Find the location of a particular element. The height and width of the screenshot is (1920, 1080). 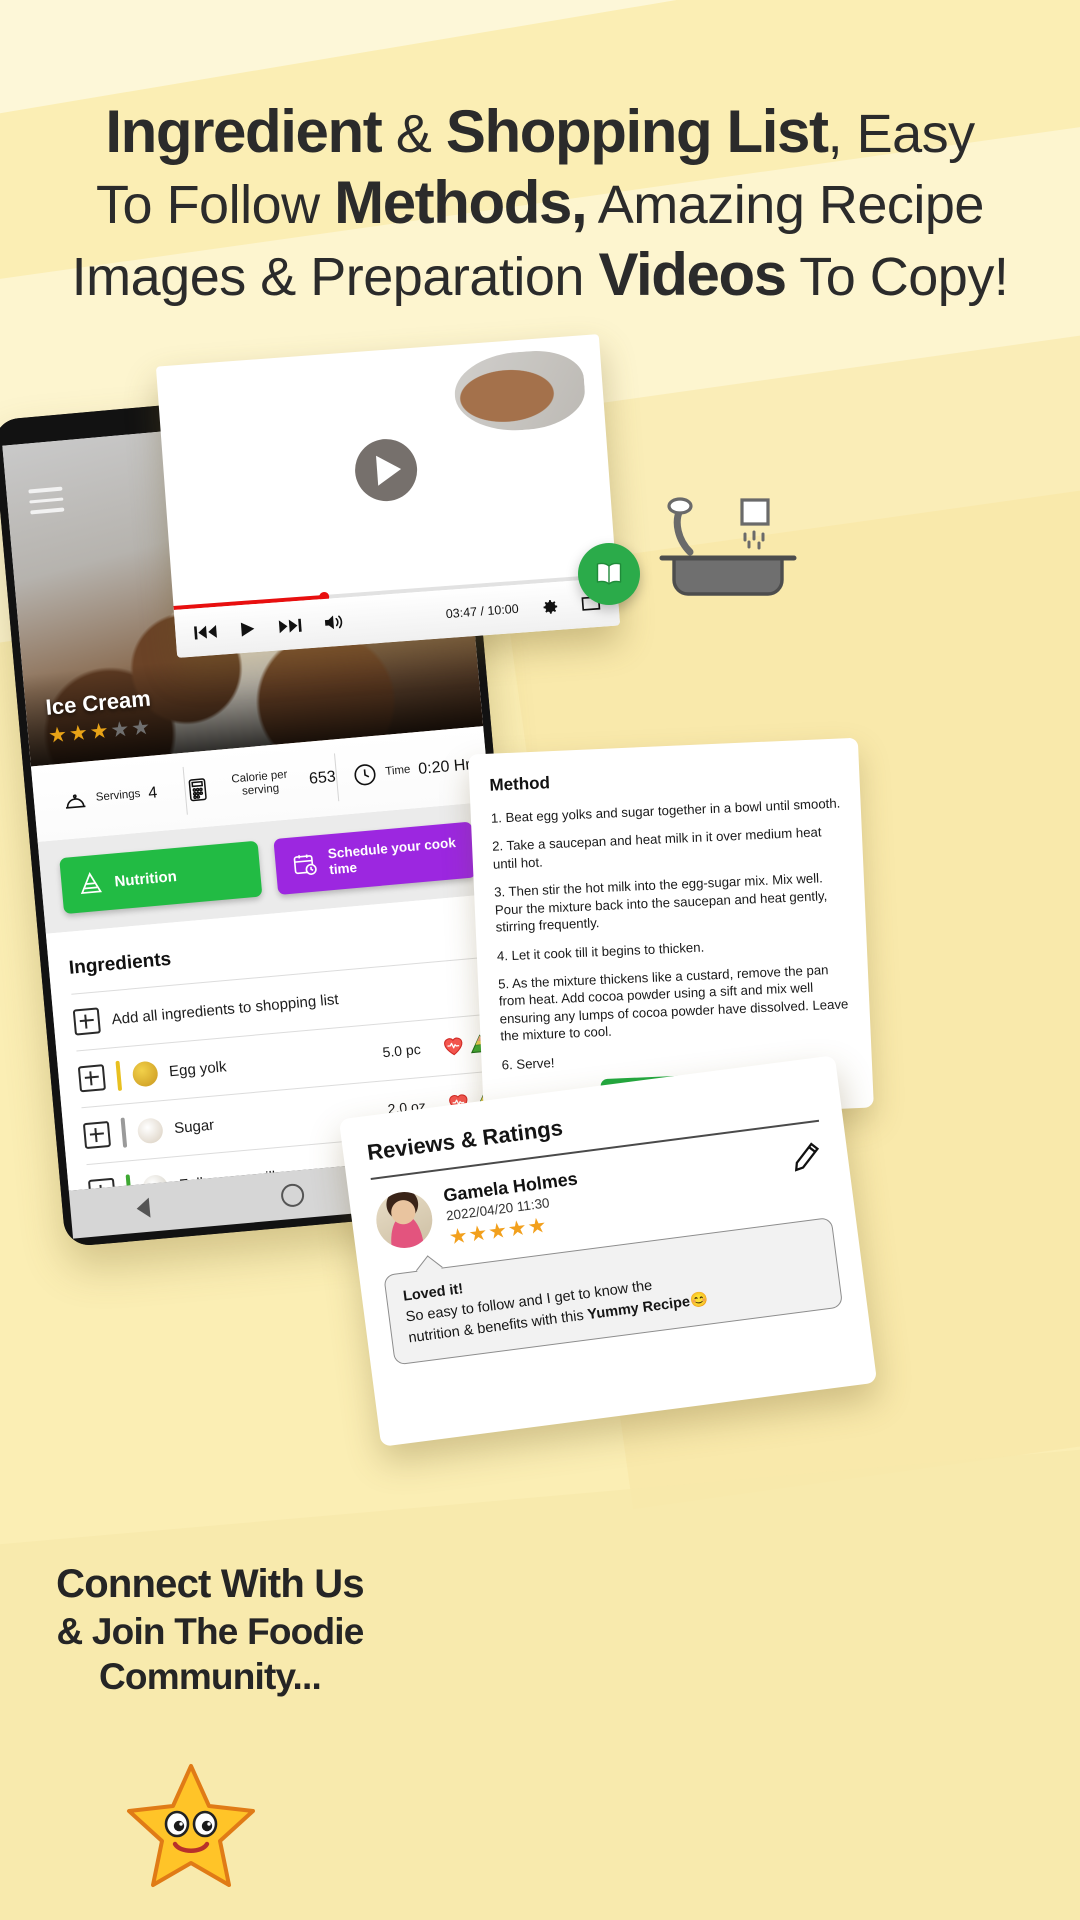

headline-to-copy: To Copy! is located at coordinates (897, 276).